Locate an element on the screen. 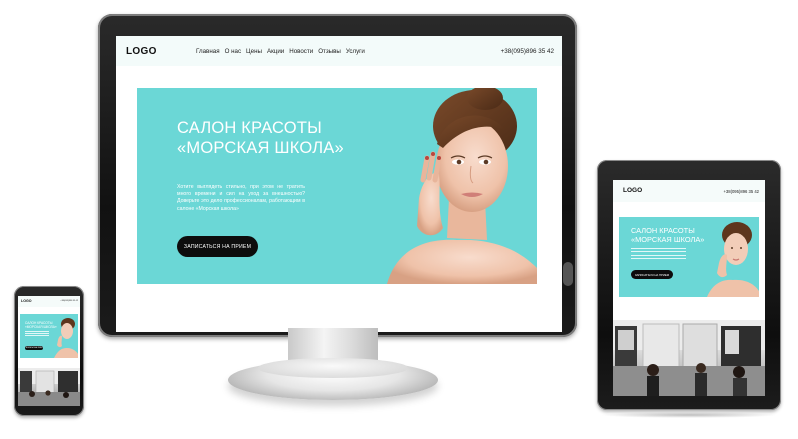 This screenshot has height=439, width=798. site-logo: LOGO is located at coordinates (141, 51).